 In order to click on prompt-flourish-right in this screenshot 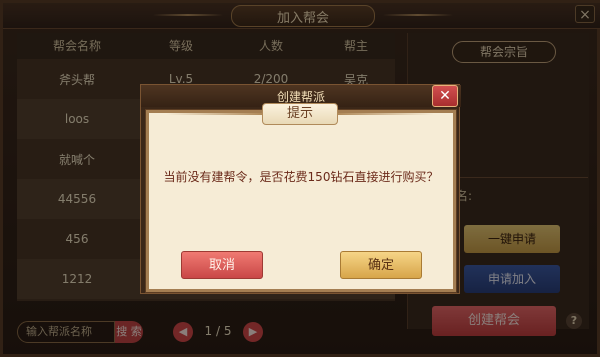, I will do `click(386, 114)`.